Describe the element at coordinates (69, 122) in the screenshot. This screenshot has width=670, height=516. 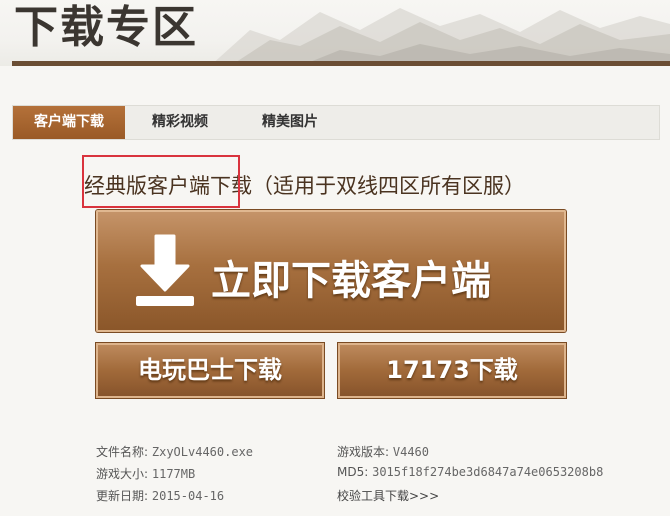
I see `tab-client-download: 客户端下载` at that location.